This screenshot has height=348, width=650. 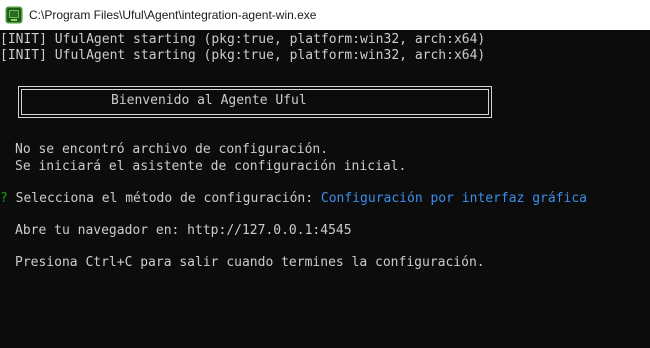 What do you see at coordinates (172, 149) in the screenshot?
I see `config-missing-message: No se encontró archivo de configuración.` at bounding box center [172, 149].